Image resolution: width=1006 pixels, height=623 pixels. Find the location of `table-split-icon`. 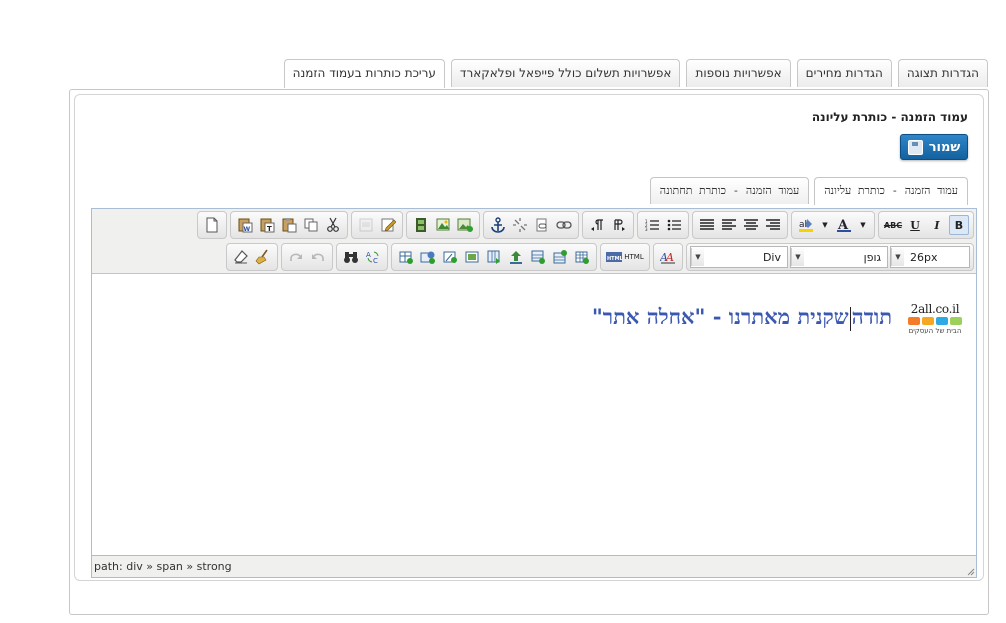

table-split-icon is located at coordinates (450, 257).